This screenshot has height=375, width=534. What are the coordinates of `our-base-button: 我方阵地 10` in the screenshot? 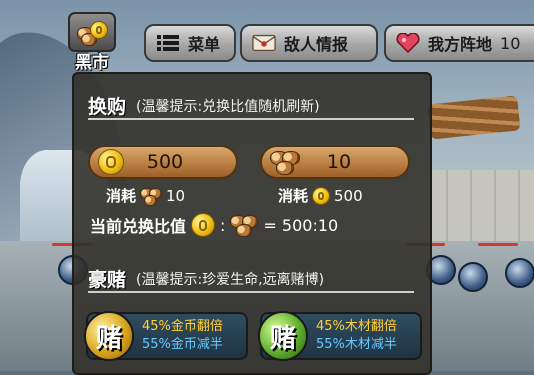 It's located at (459, 43).